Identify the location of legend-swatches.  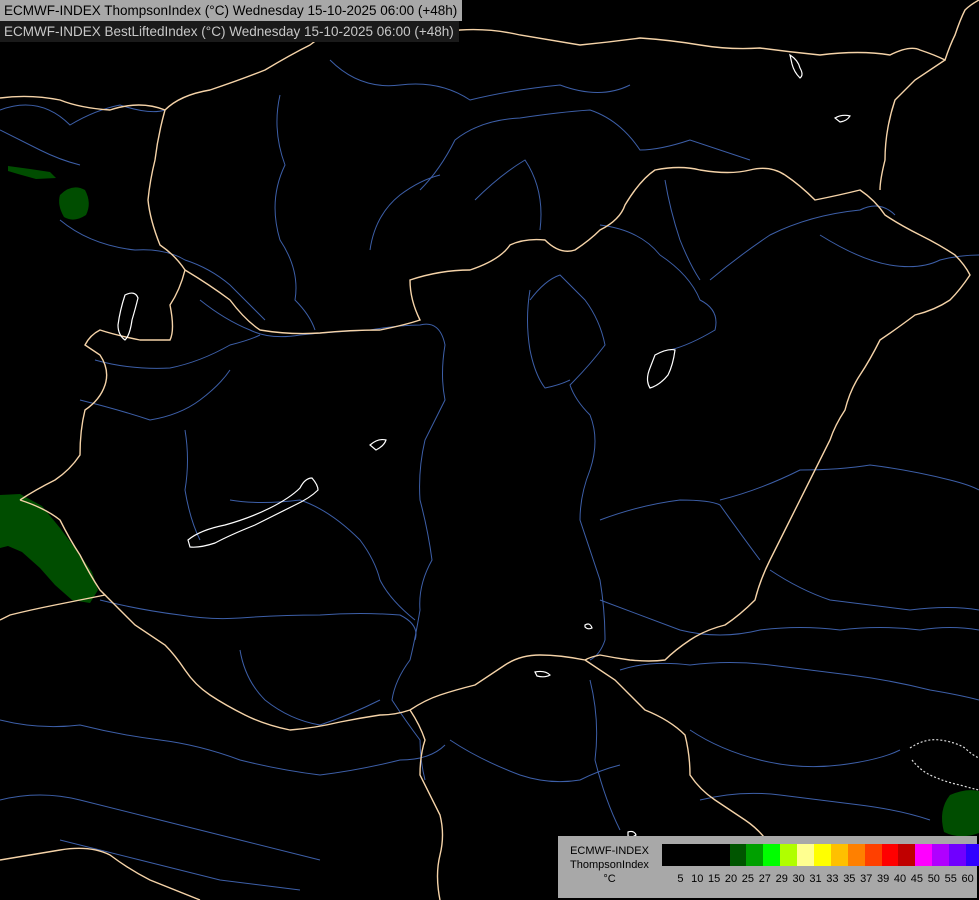
(820, 855).